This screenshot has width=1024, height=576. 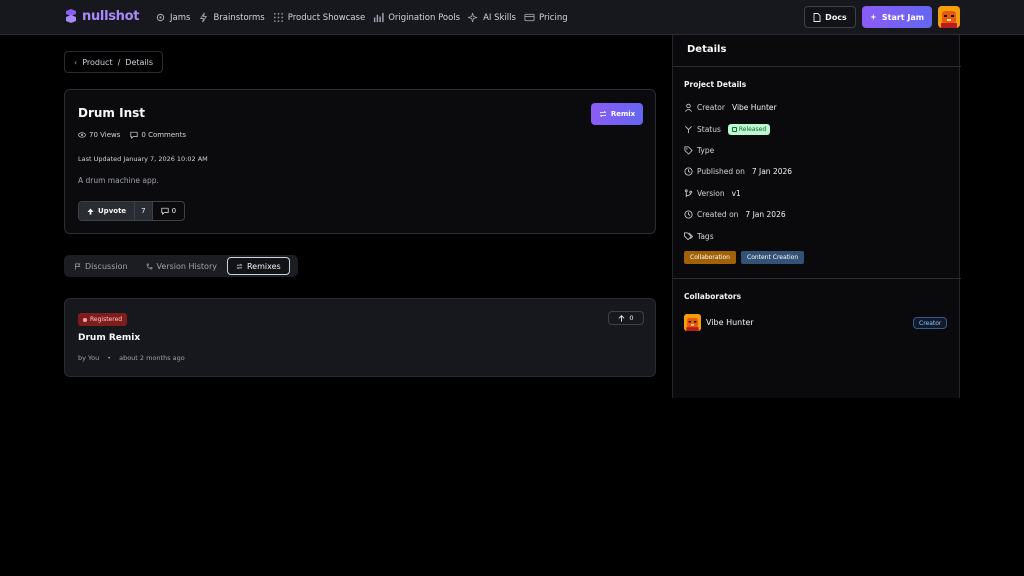 What do you see at coordinates (379, 17) in the screenshot?
I see `bar-chart-icon` at bounding box center [379, 17].